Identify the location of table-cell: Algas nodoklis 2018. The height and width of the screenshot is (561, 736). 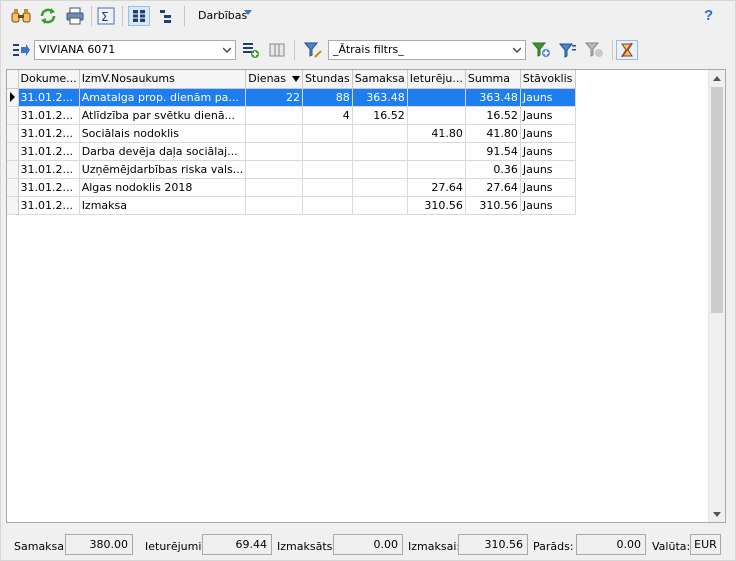
(163, 187).